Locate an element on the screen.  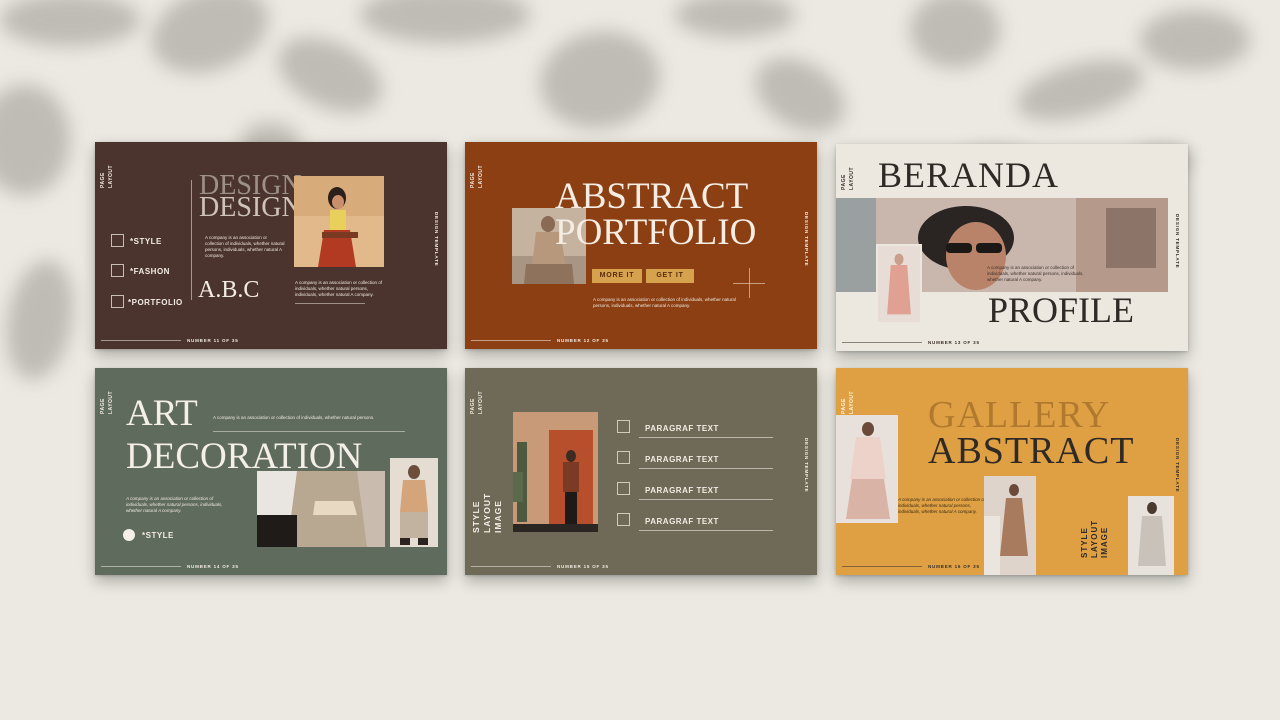
page-number: NUMBER 14 OF 35 is located at coordinates (213, 566).